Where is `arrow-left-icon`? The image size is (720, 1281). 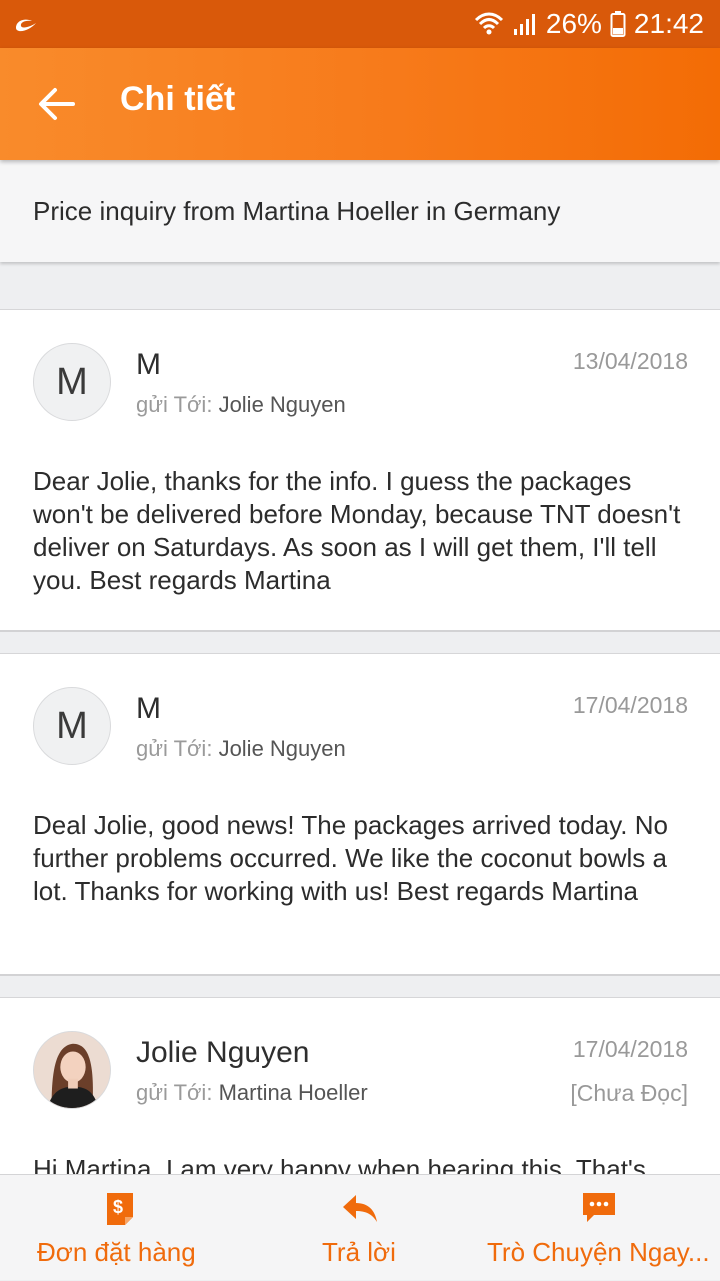
arrow-left-icon is located at coordinates (57, 104).